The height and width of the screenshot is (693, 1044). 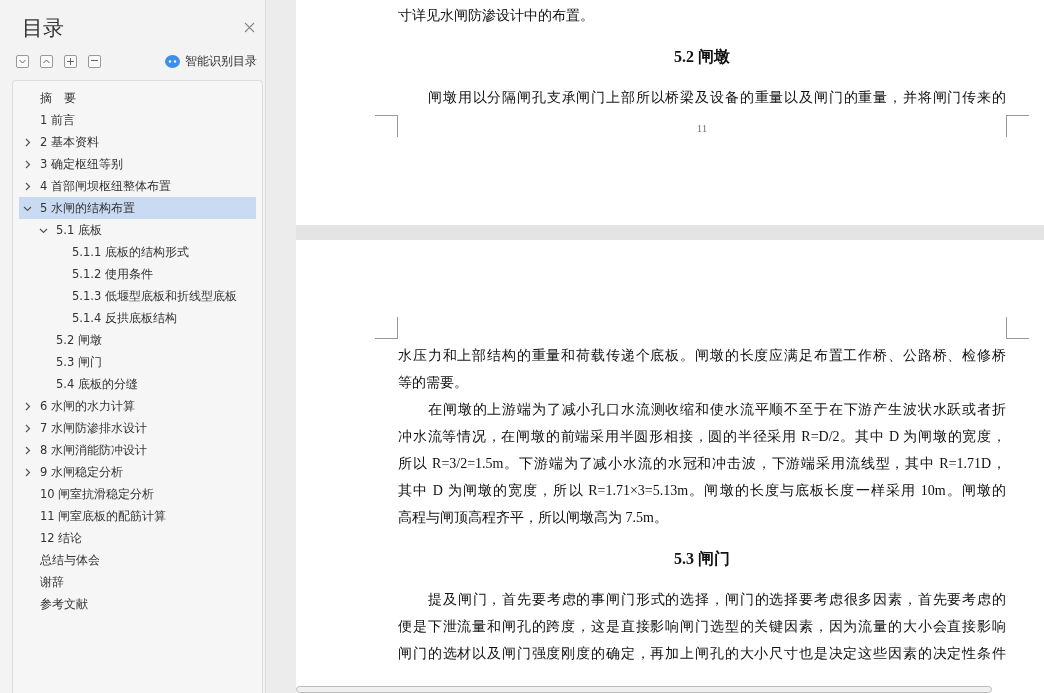 I want to click on paragraph-line: 水压力和上部结构的重量和荷载传递个底板。闸墩的长度应满足布置工作桥、公路桥、检修桥, so click(x=702, y=356).